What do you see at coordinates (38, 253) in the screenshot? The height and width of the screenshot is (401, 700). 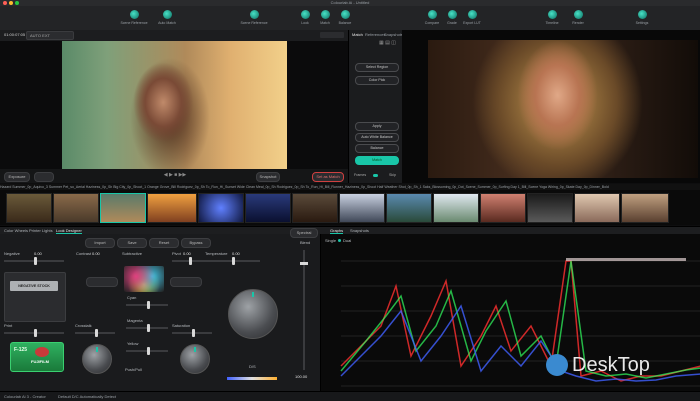 I see `negative-value: 0.00` at bounding box center [38, 253].